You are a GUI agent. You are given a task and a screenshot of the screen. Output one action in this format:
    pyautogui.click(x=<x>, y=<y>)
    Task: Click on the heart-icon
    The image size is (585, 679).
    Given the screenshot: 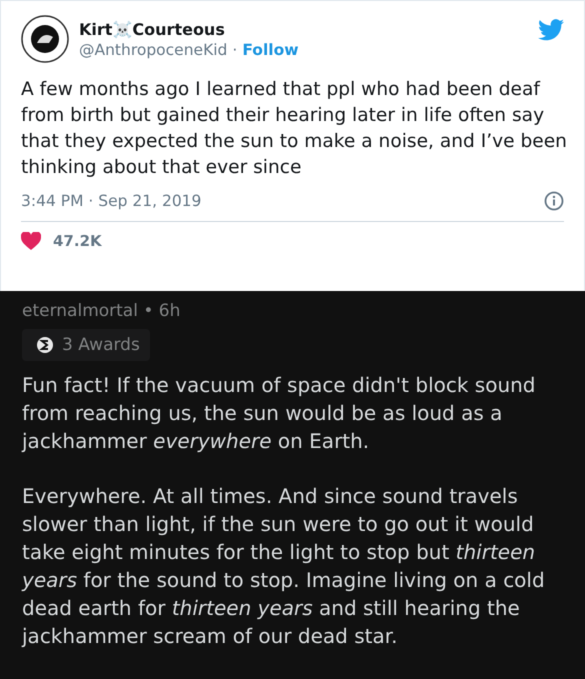 What is the action you would take?
    pyautogui.click(x=31, y=241)
    